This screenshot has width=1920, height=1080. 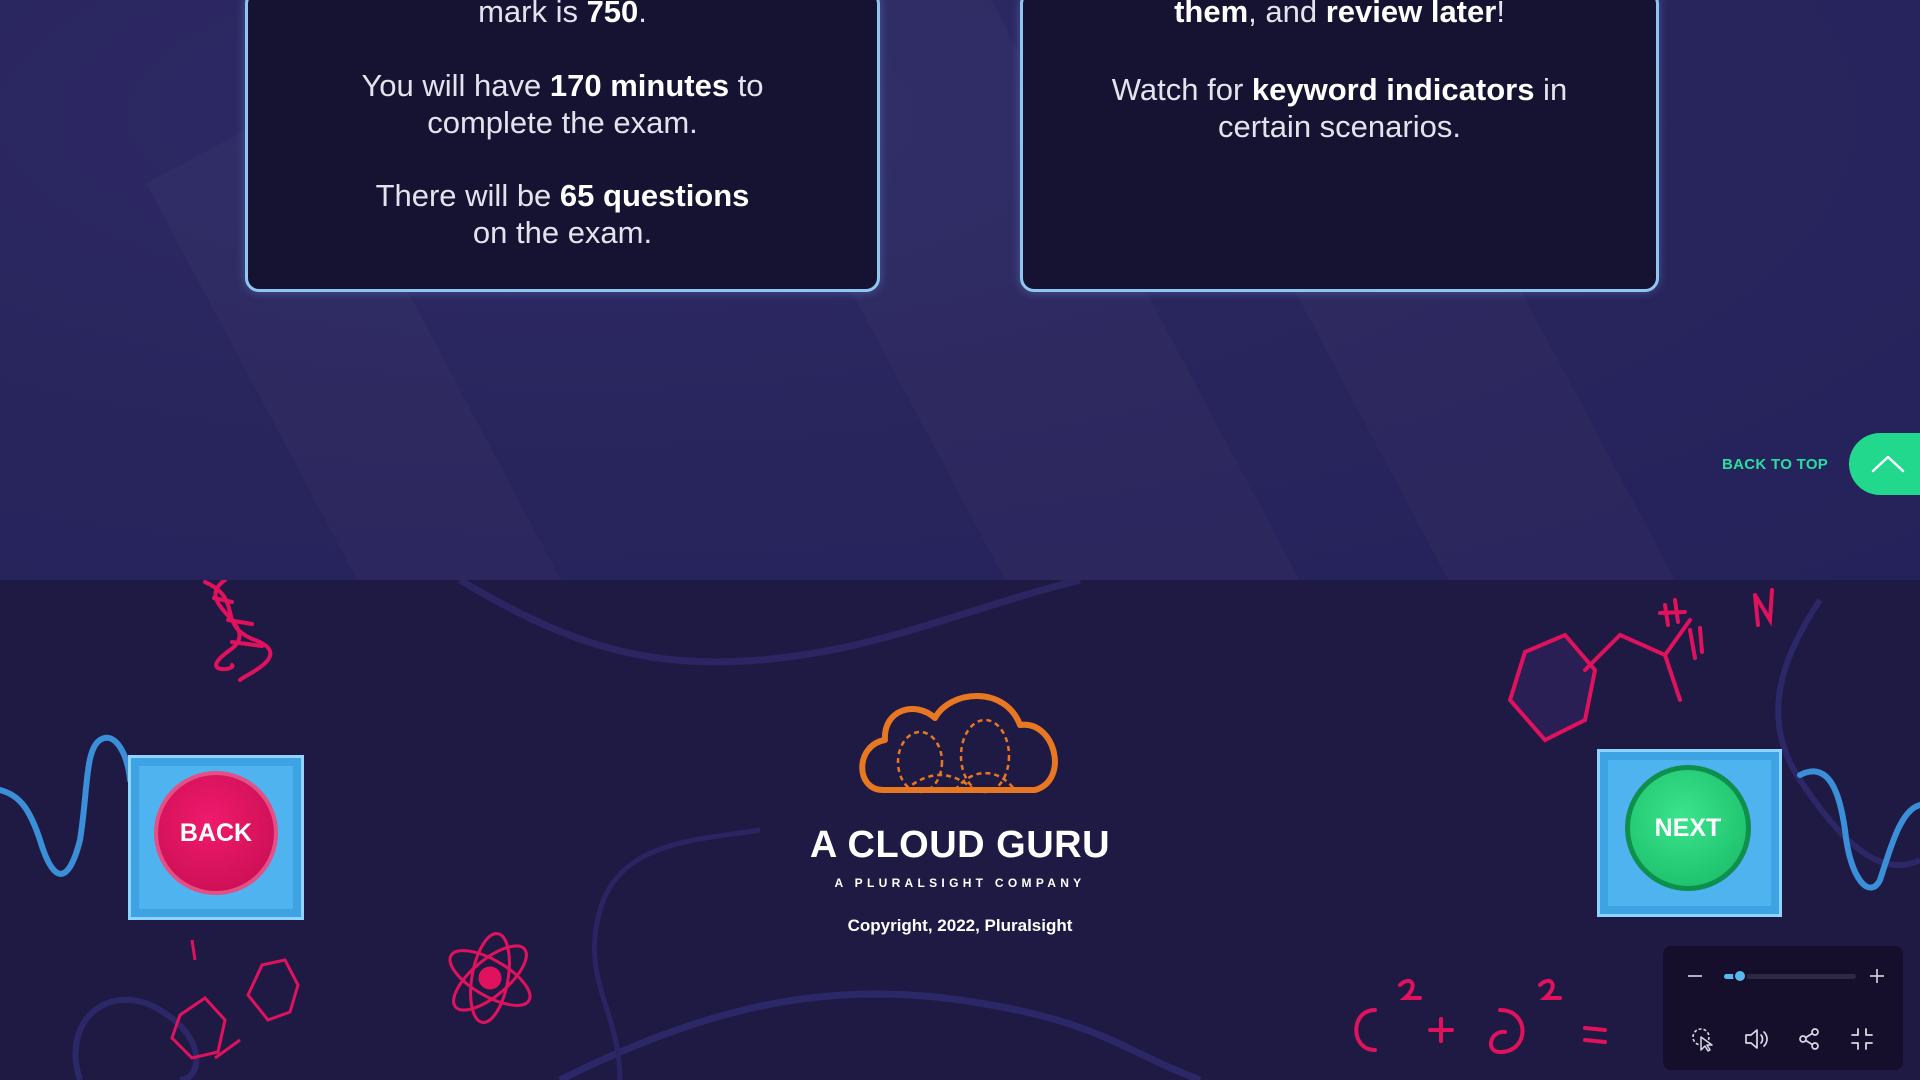 I want to click on share-icon, so click(x=1809, y=1039).